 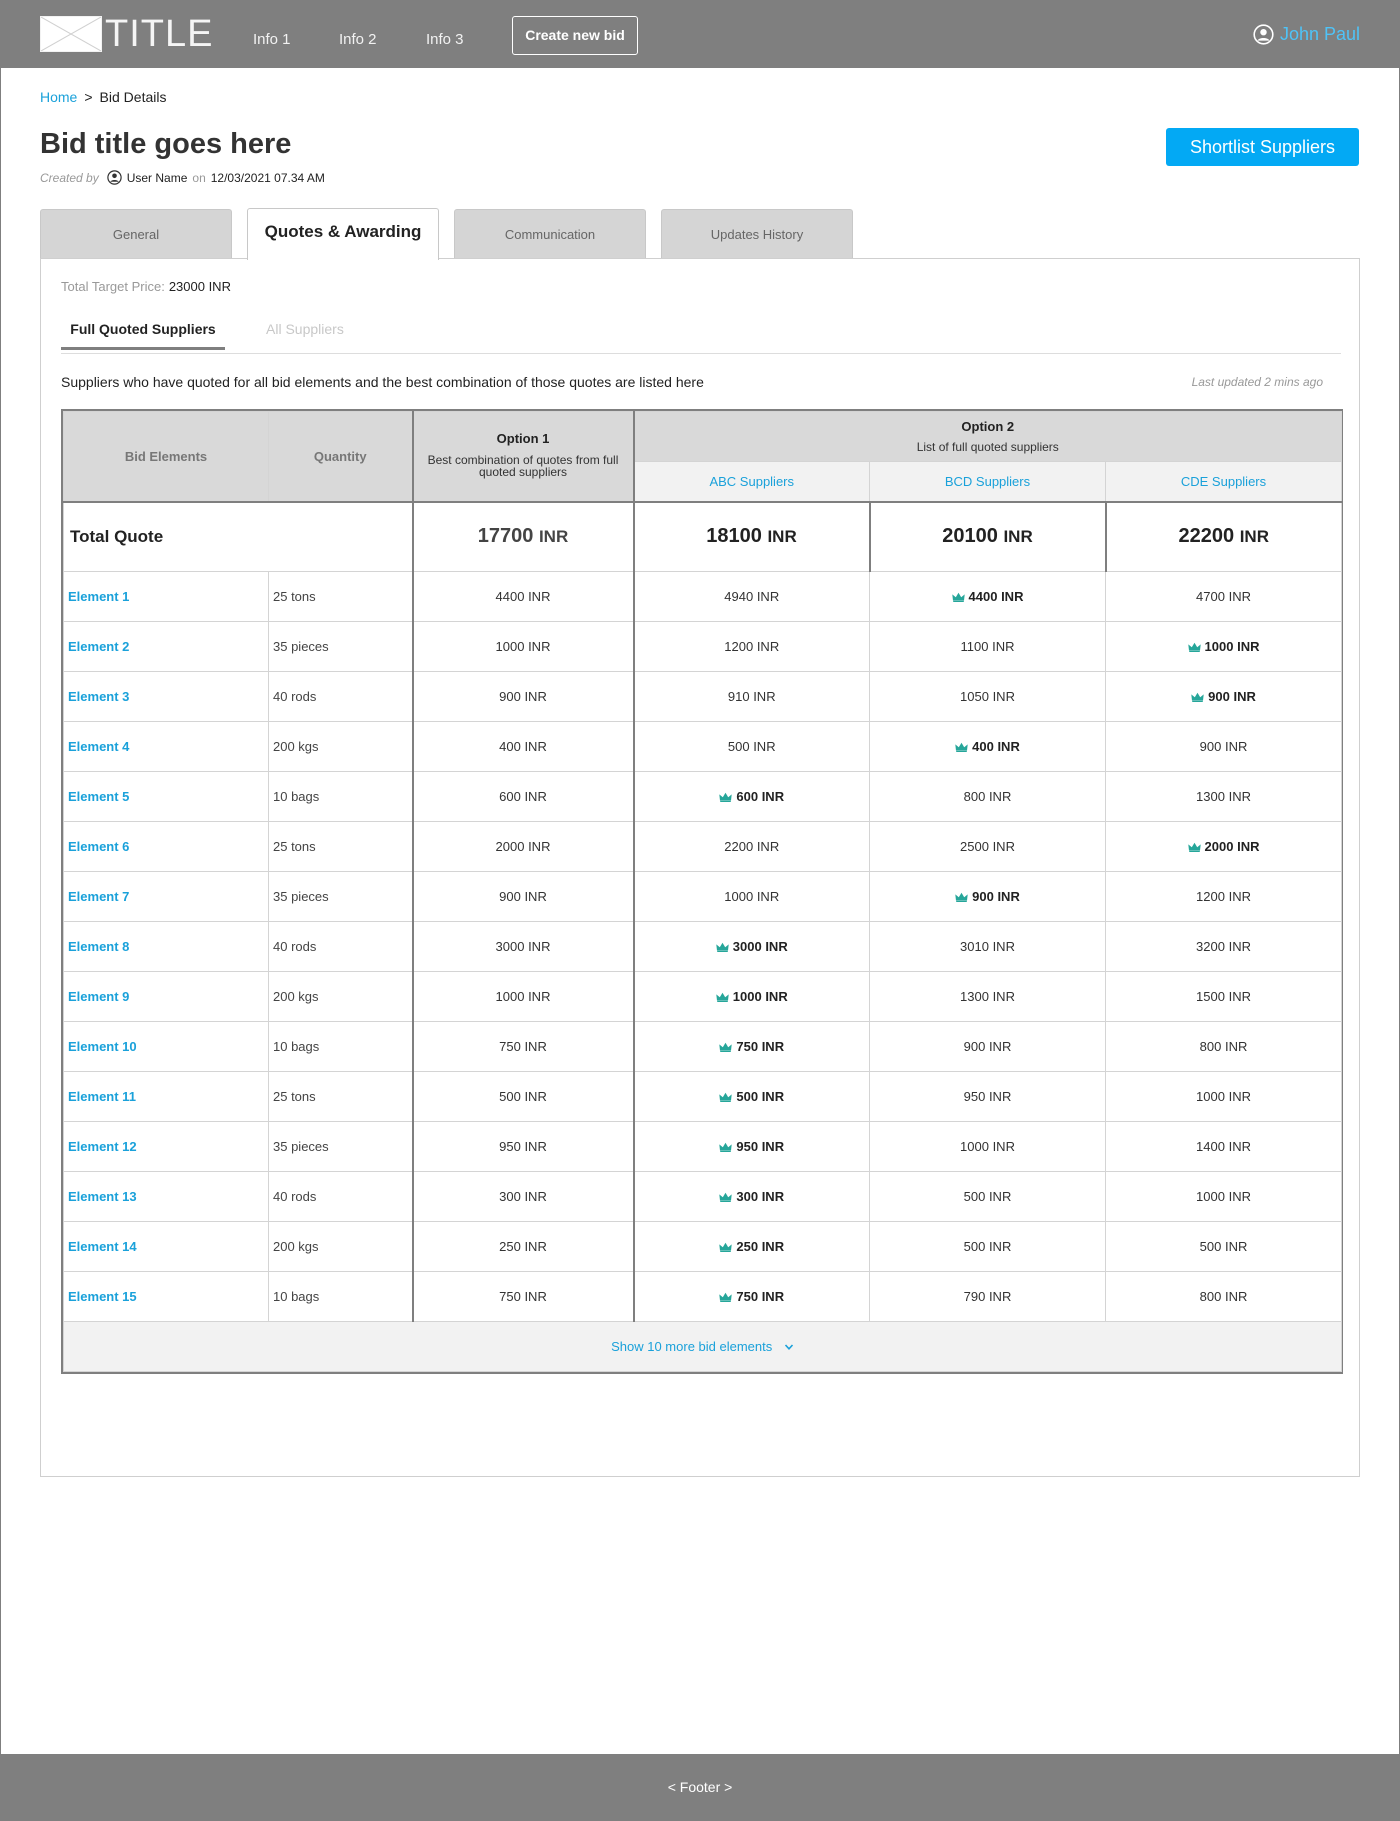 I want to click on user-menu: John Paul, so click(x=1306, y=34).